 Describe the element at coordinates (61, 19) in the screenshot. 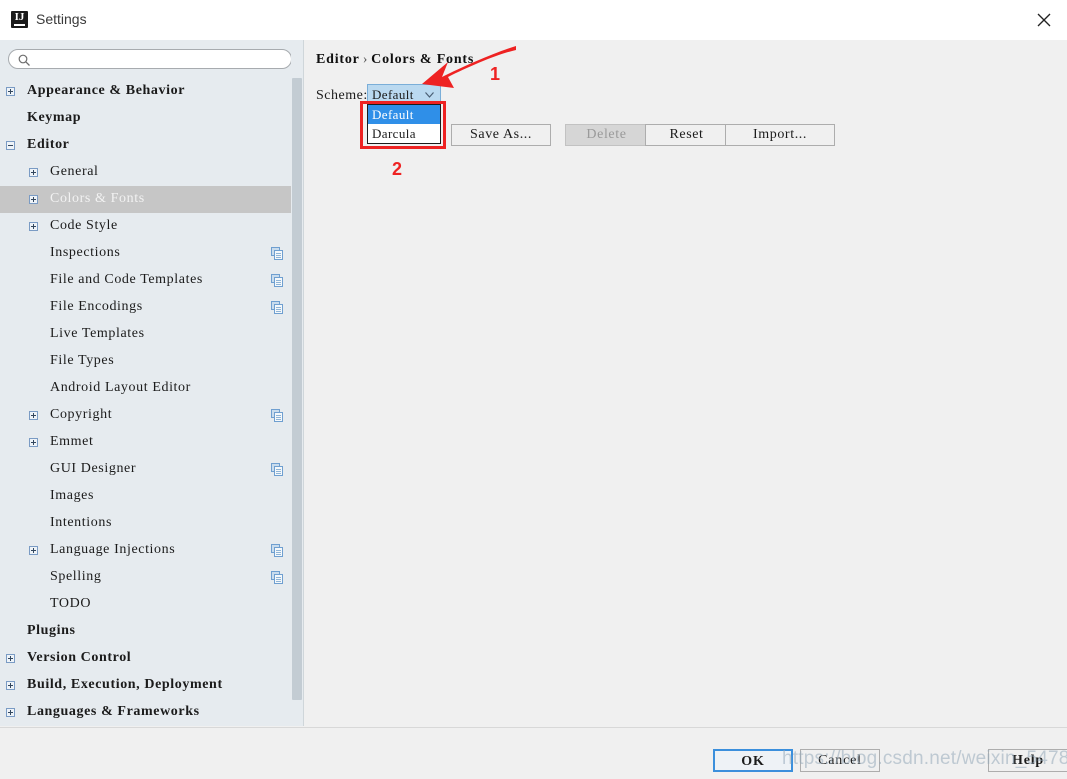

I see `window-title: Settings` at that location.